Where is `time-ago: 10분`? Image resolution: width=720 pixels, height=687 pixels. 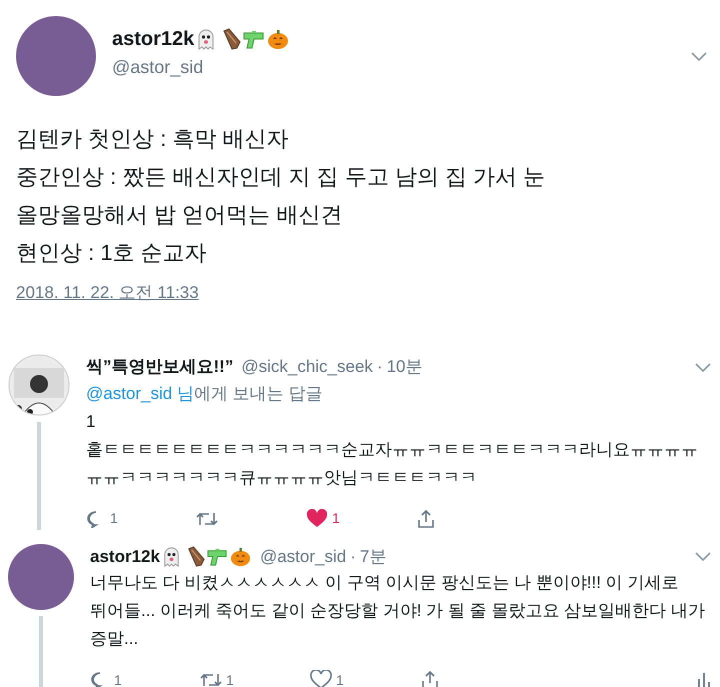 time-ago: 10분 is located at coordinates (404, 367).